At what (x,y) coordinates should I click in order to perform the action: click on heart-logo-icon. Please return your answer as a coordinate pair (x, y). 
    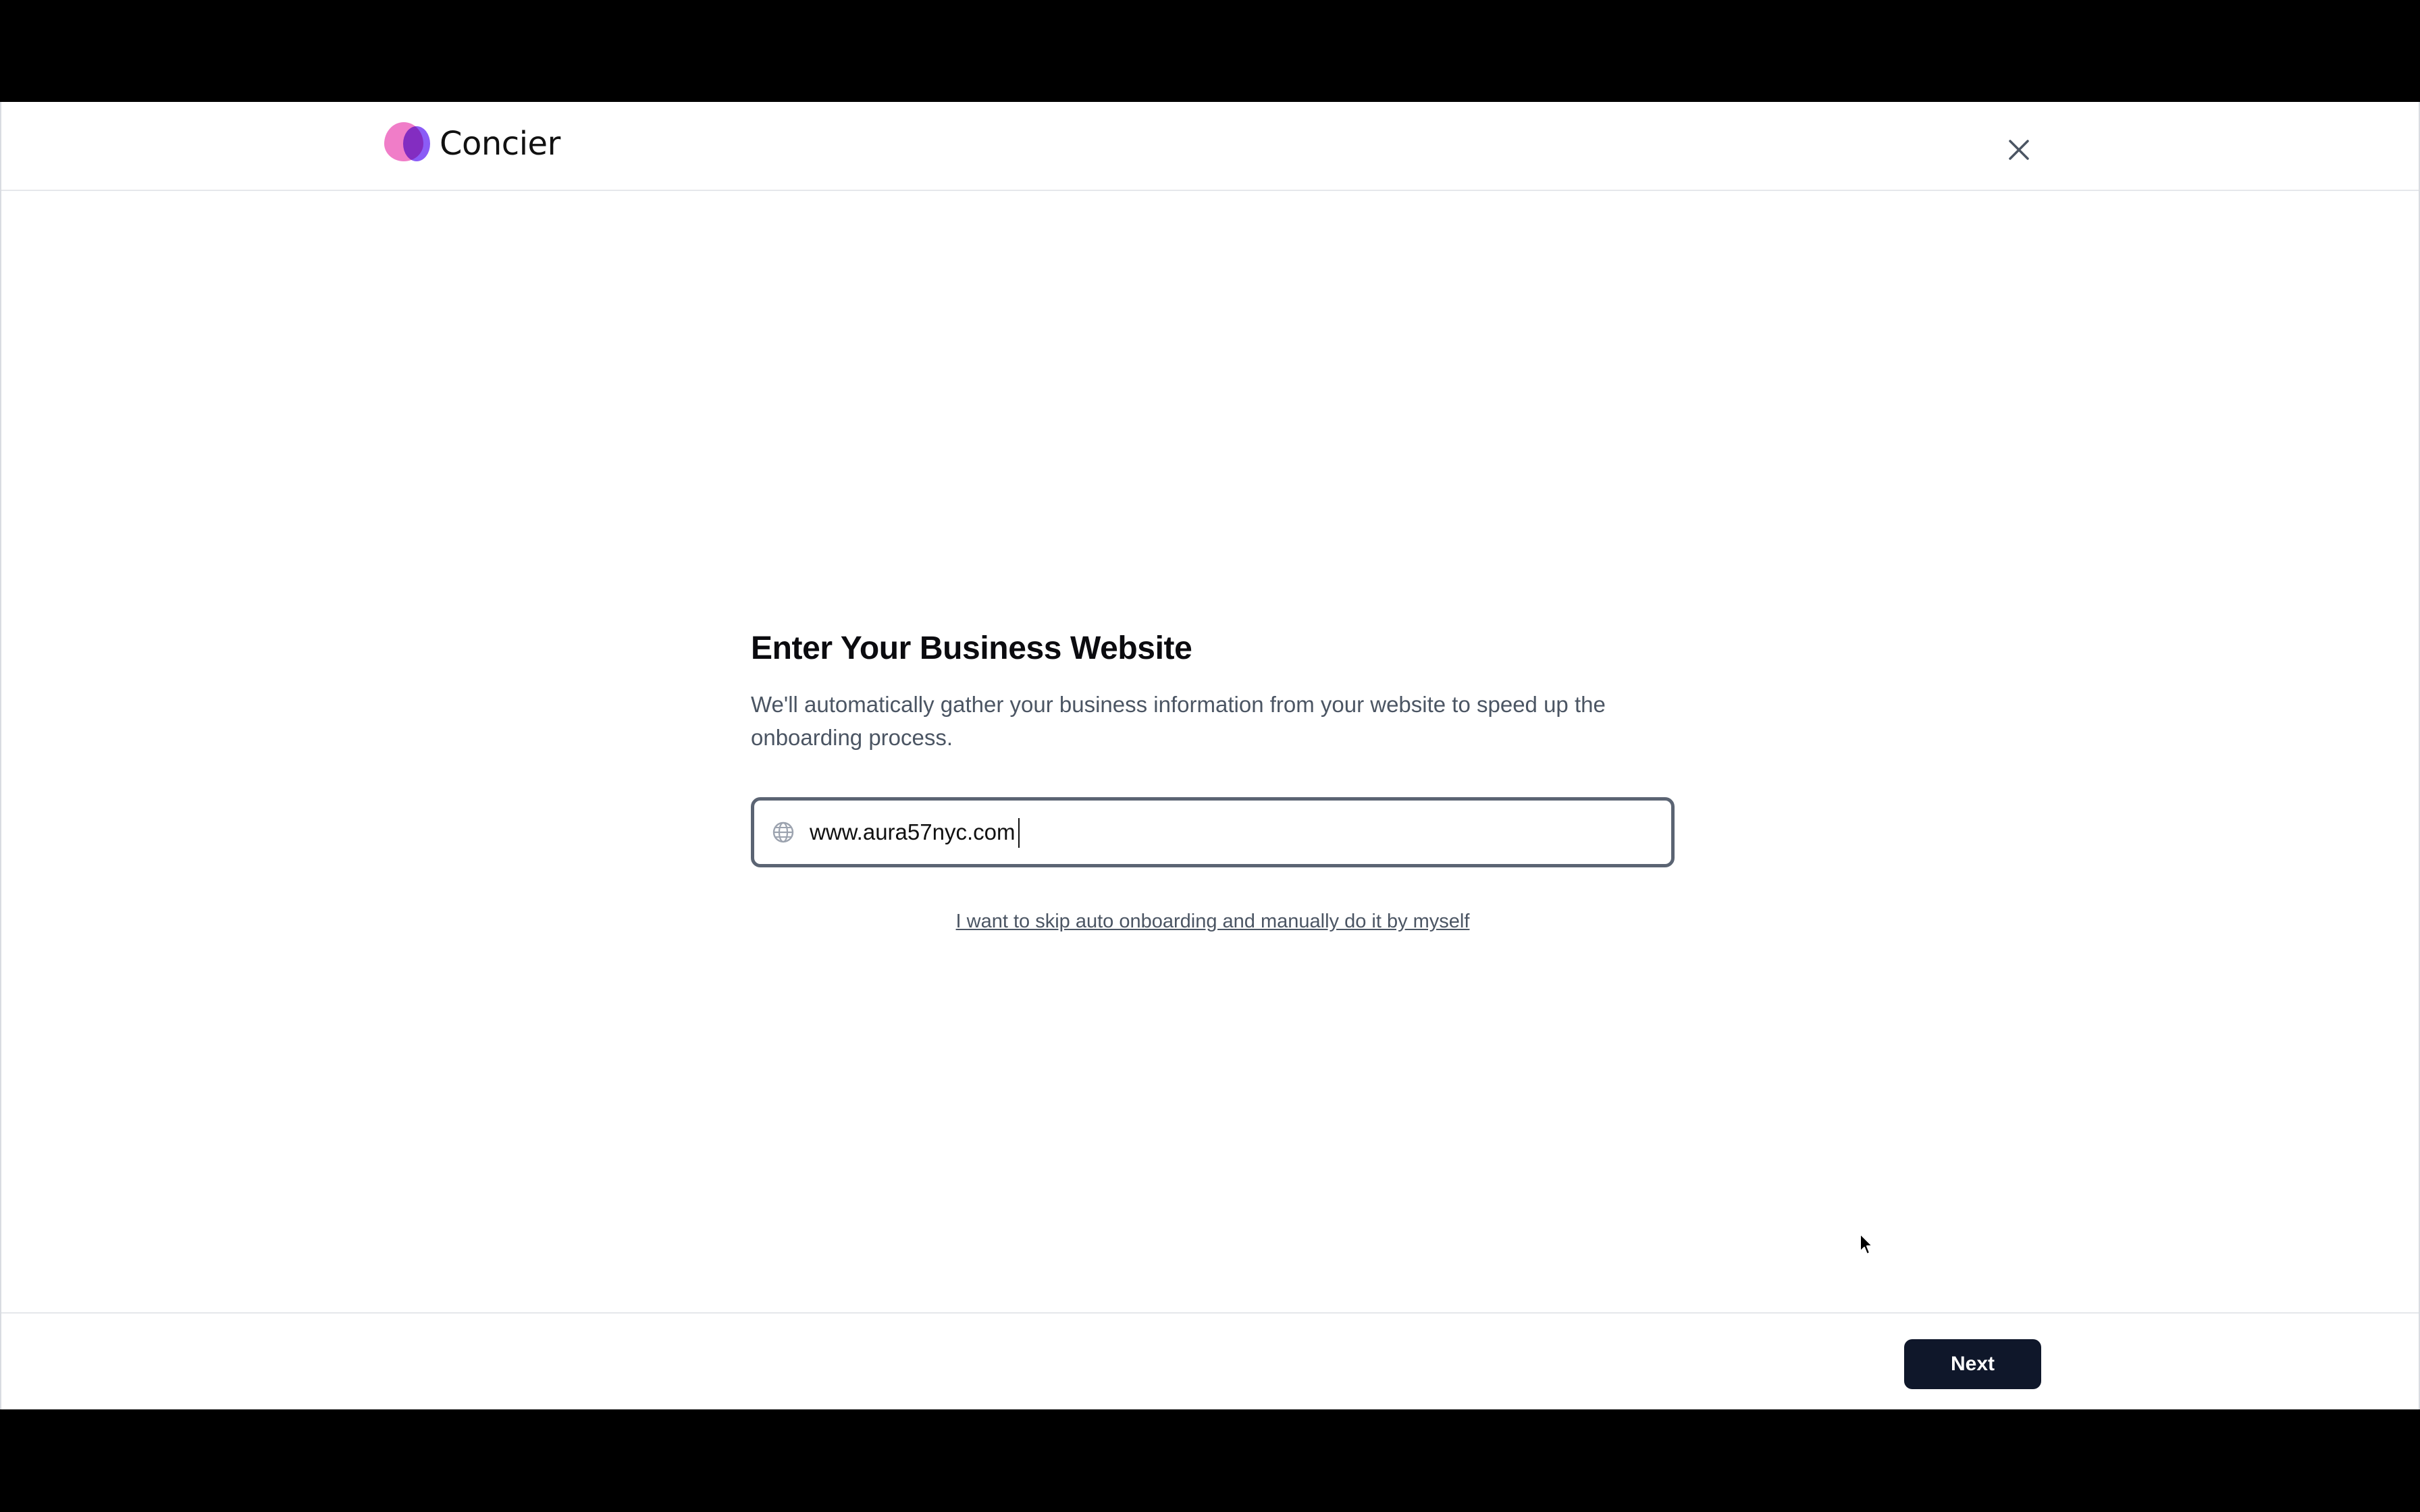
    Looking at the image, I should click on (409, 143).